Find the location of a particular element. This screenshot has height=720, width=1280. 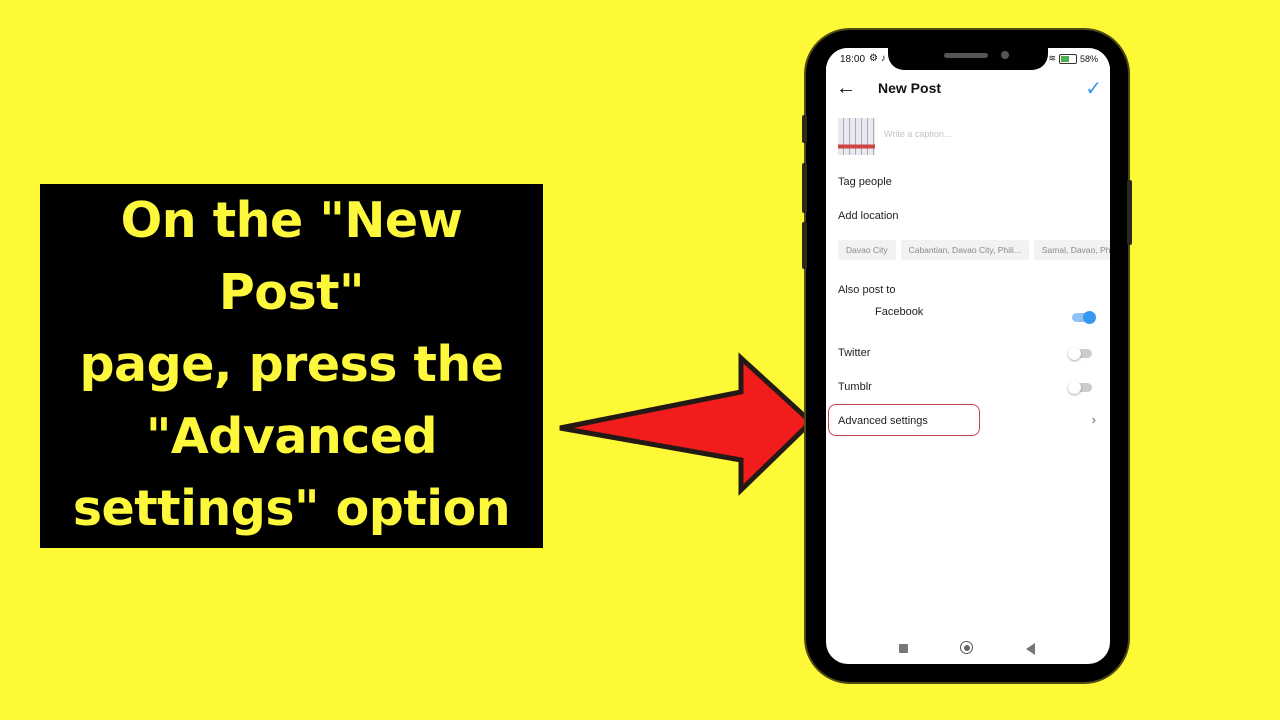

facebook-toggle is located at coordinates (1083, 317).